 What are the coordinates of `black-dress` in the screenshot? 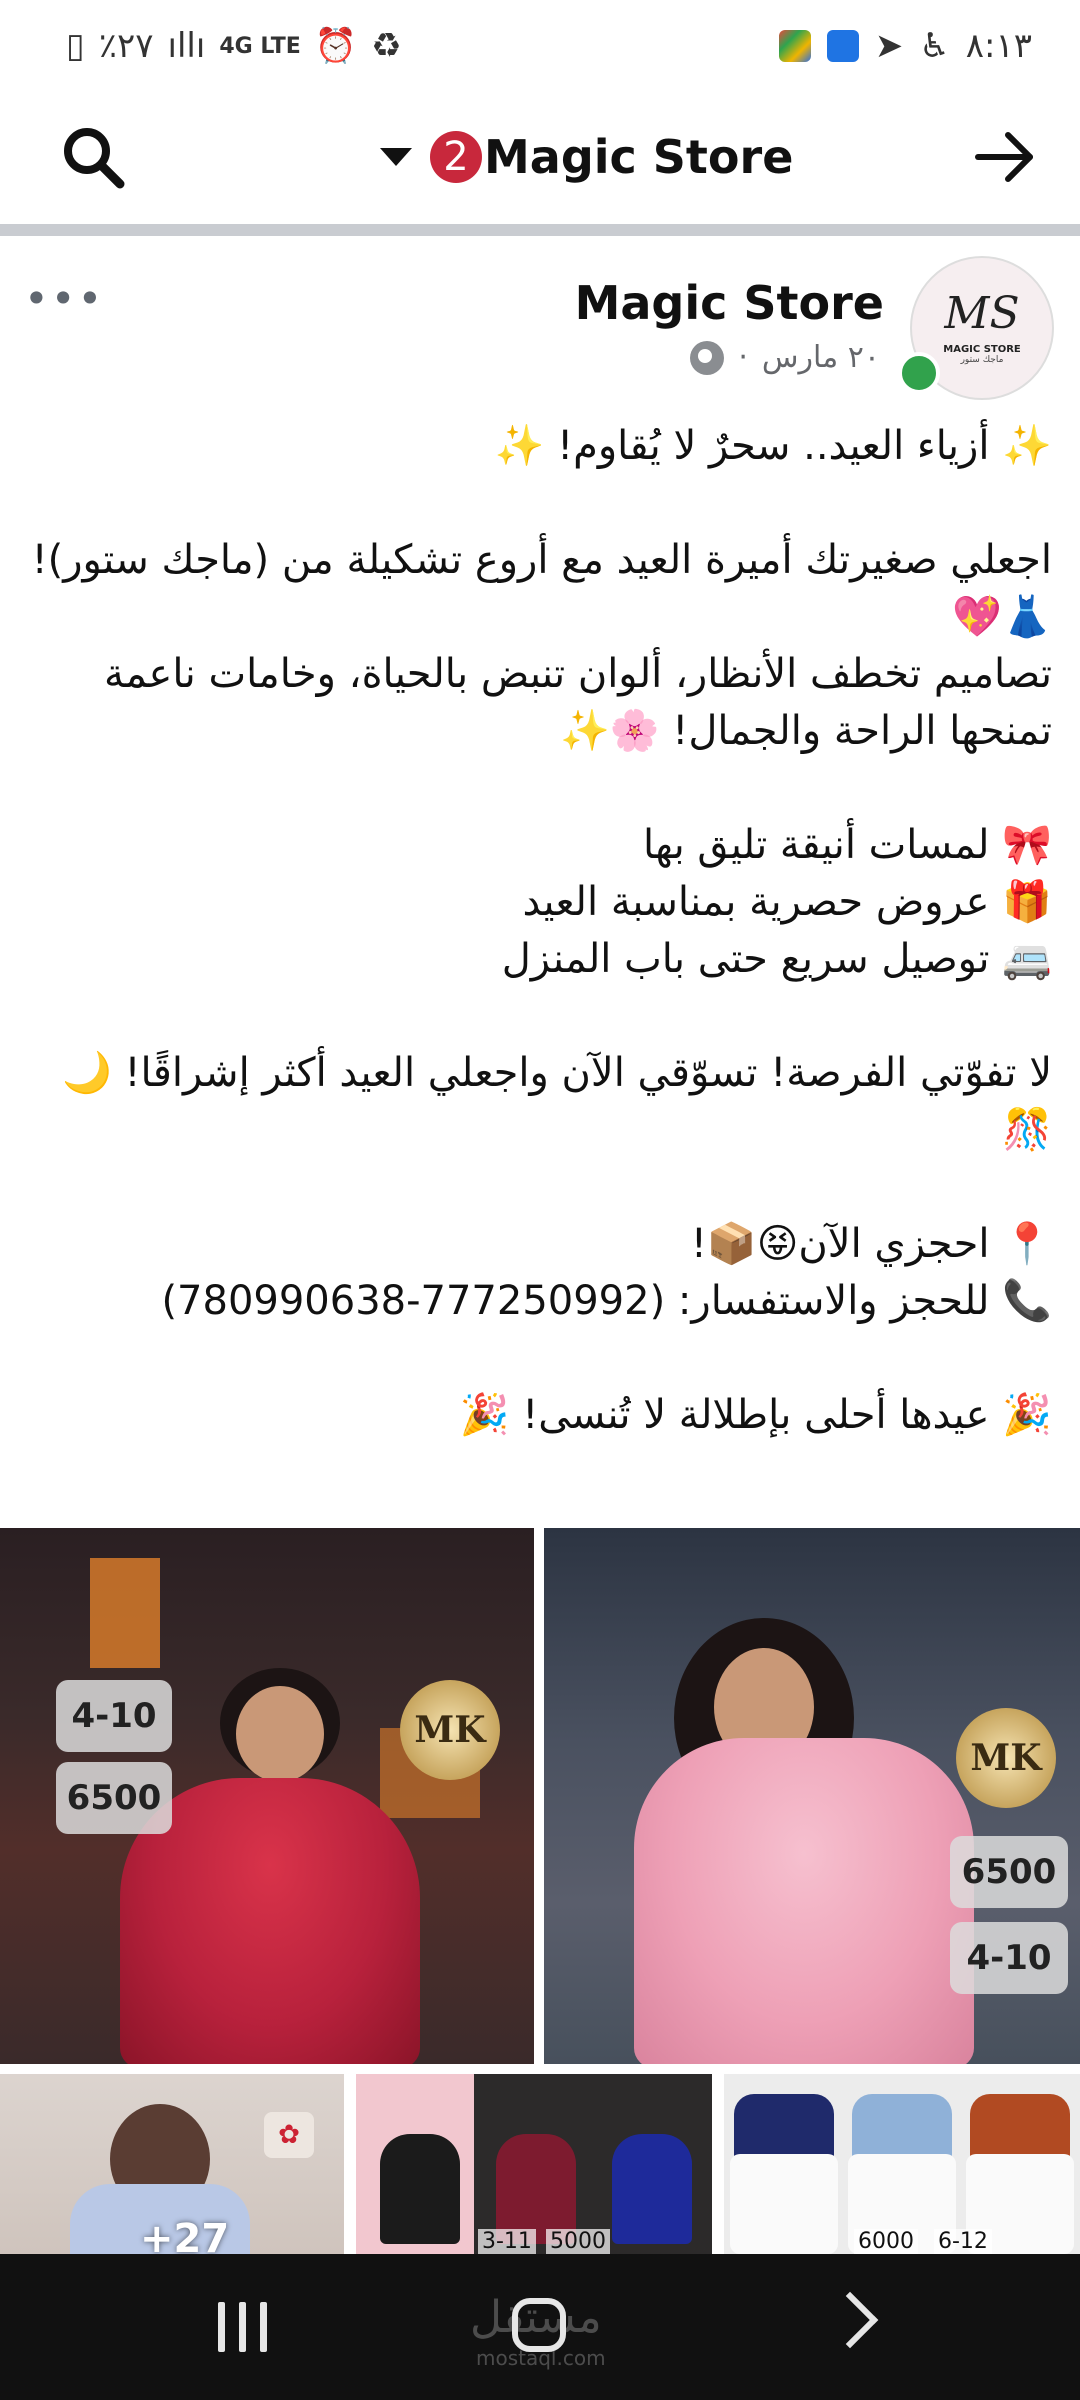 It's located at (420, 2189).